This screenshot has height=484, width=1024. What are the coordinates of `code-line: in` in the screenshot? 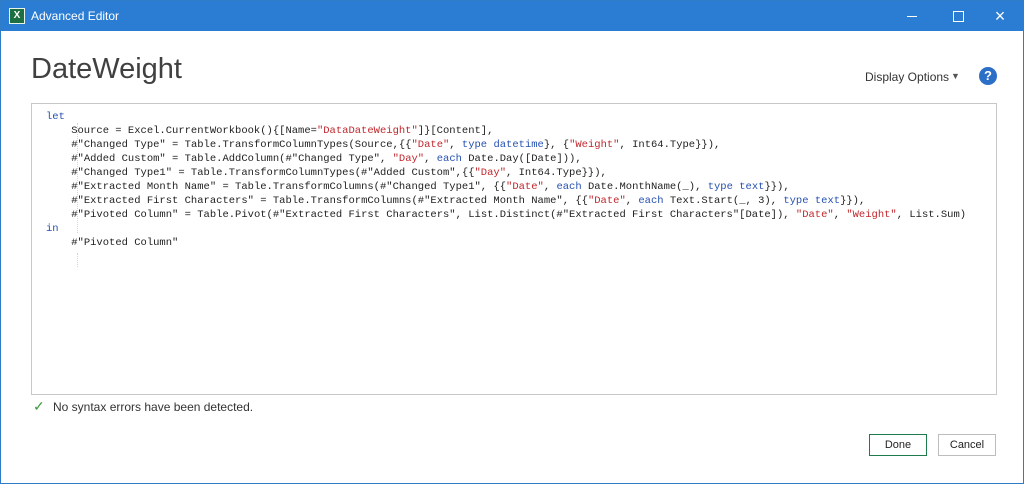 It's located at (52, 229).